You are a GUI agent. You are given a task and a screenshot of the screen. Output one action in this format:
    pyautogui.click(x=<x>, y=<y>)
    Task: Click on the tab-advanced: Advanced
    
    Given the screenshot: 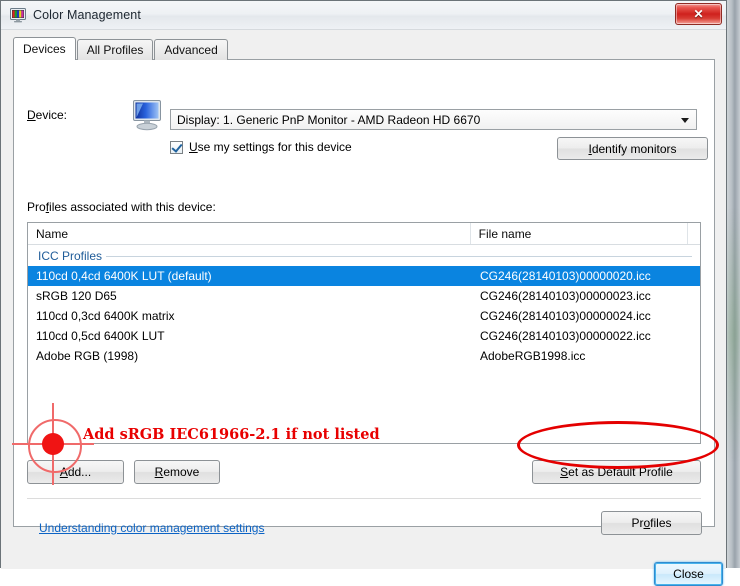 What is the action you would take?
    pyautogui.click(x=191, y=49)
    